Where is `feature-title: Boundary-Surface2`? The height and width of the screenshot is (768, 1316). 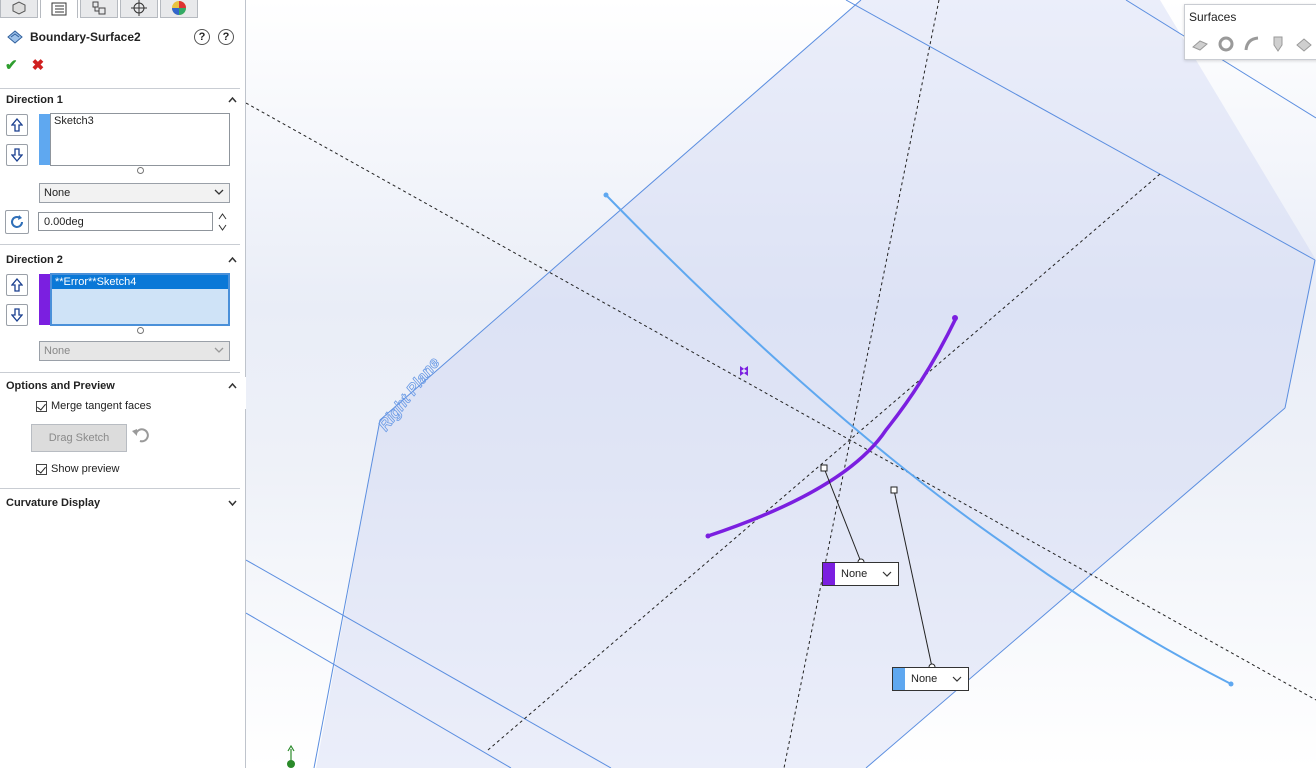 feature-title: Boundary-Surface2 is located at coordinates (85, 37).